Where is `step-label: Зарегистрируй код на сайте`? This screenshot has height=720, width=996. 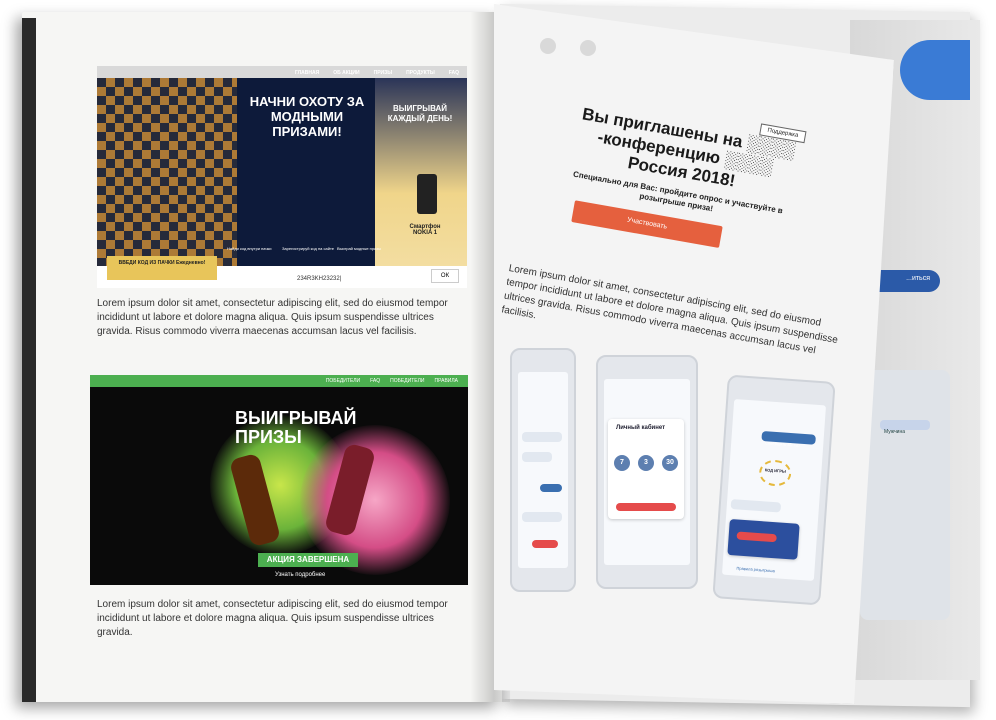 step-label: Зарегистрируй код на сайте is located at coordinates (308, 248).